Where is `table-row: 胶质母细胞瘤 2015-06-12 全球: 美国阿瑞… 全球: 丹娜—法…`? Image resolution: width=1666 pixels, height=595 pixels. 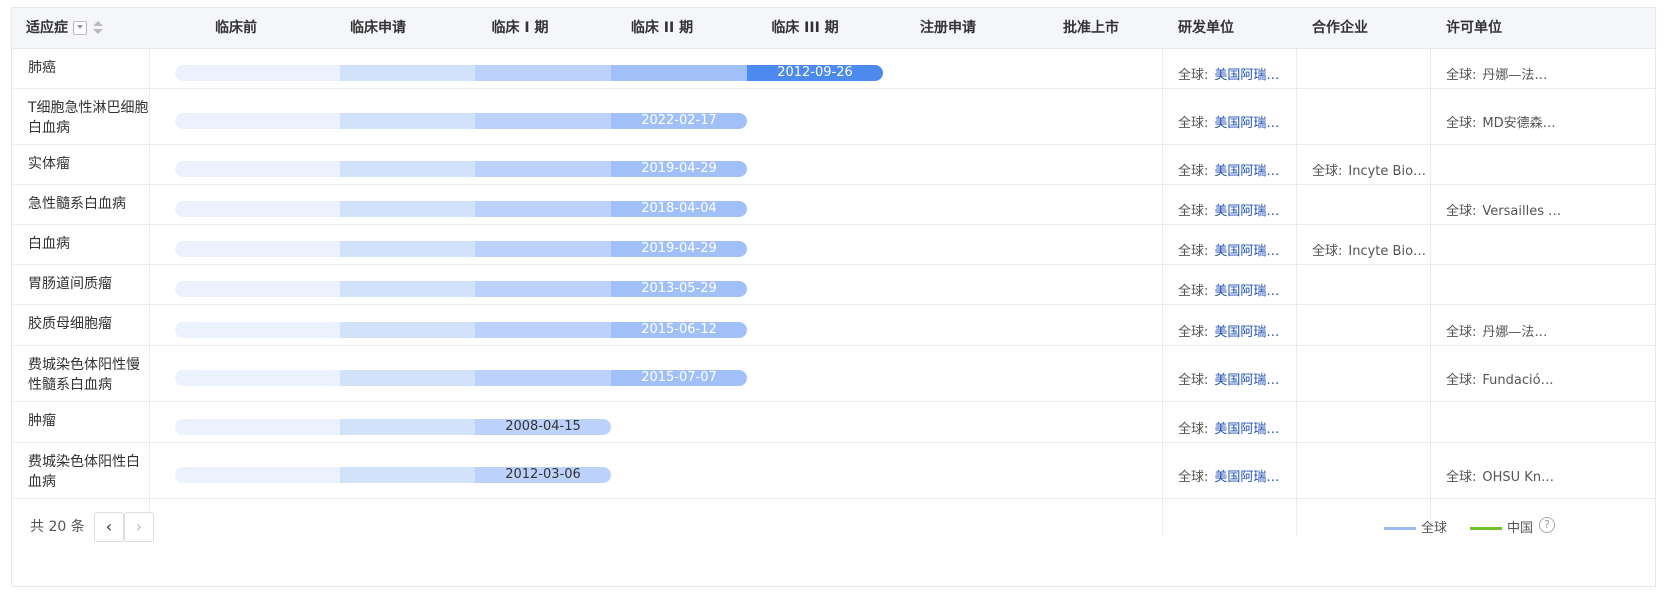
table-row: 胶质母细胞瘤 2015-06-12 全球: 美国阿瑞… 全球: 丹娜—法… is located at coordinates (833, 325).